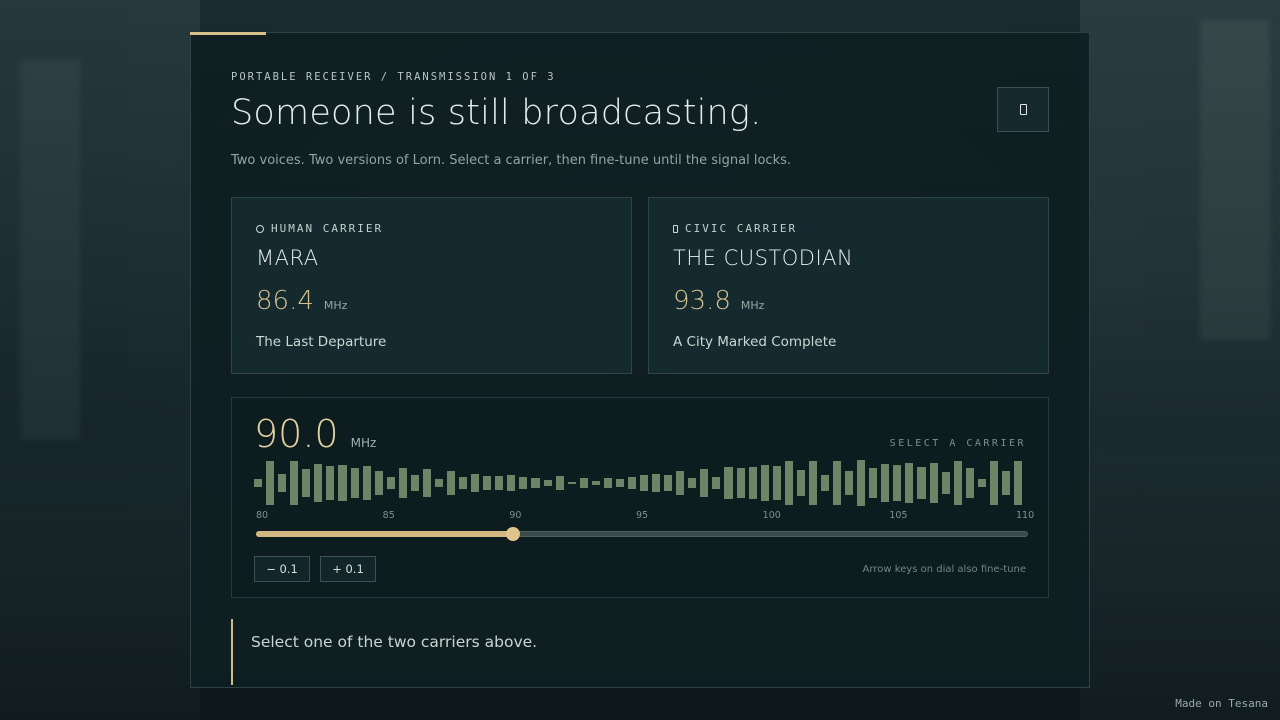 The image size is (1280, 720). Describe the element at coordinates (384, 534) in the screenshot. I see `slider-fill` at that location.